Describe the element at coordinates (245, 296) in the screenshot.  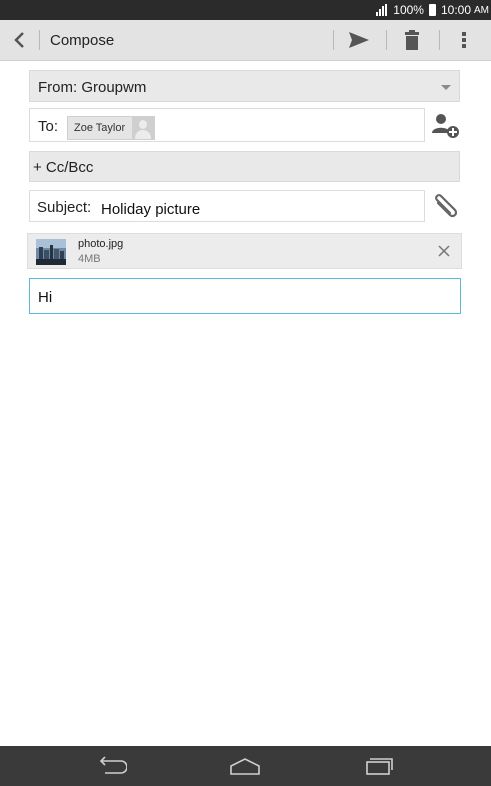
I see `message-body-field: Hi` at that location.